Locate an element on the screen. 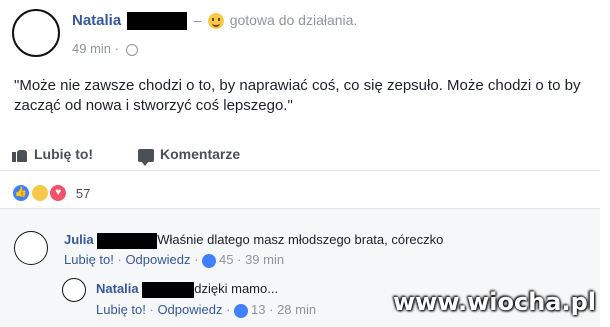 The width and height of the screenshot is (610, 327). like-icon: 👍 is located at coordinates (21, 193).